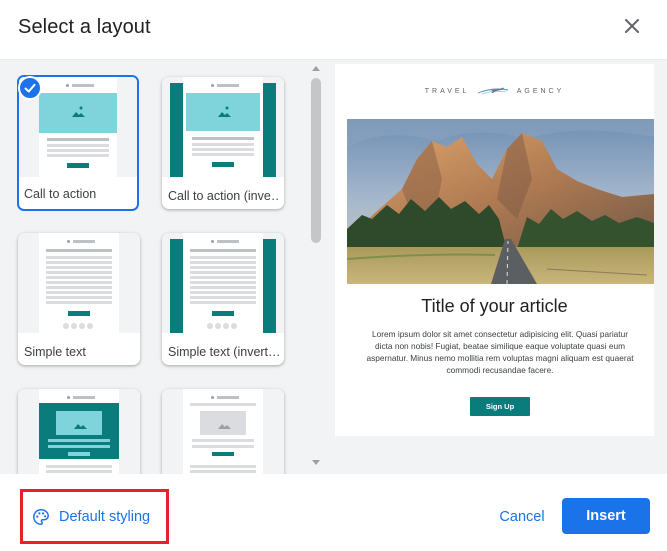  Describe the element at coordinates (55, 352) in the screenshot. I see `layout-label: Simple text` at that location.